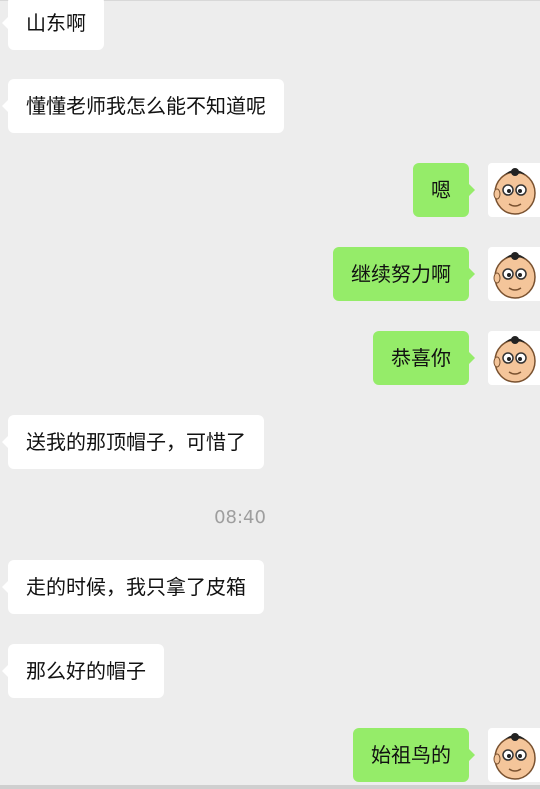 The image size is (540, 789). Describe the element at coordinates (444, 190) in the screenshot. I see `outgoing-message-bubble: 嗯` at that location.